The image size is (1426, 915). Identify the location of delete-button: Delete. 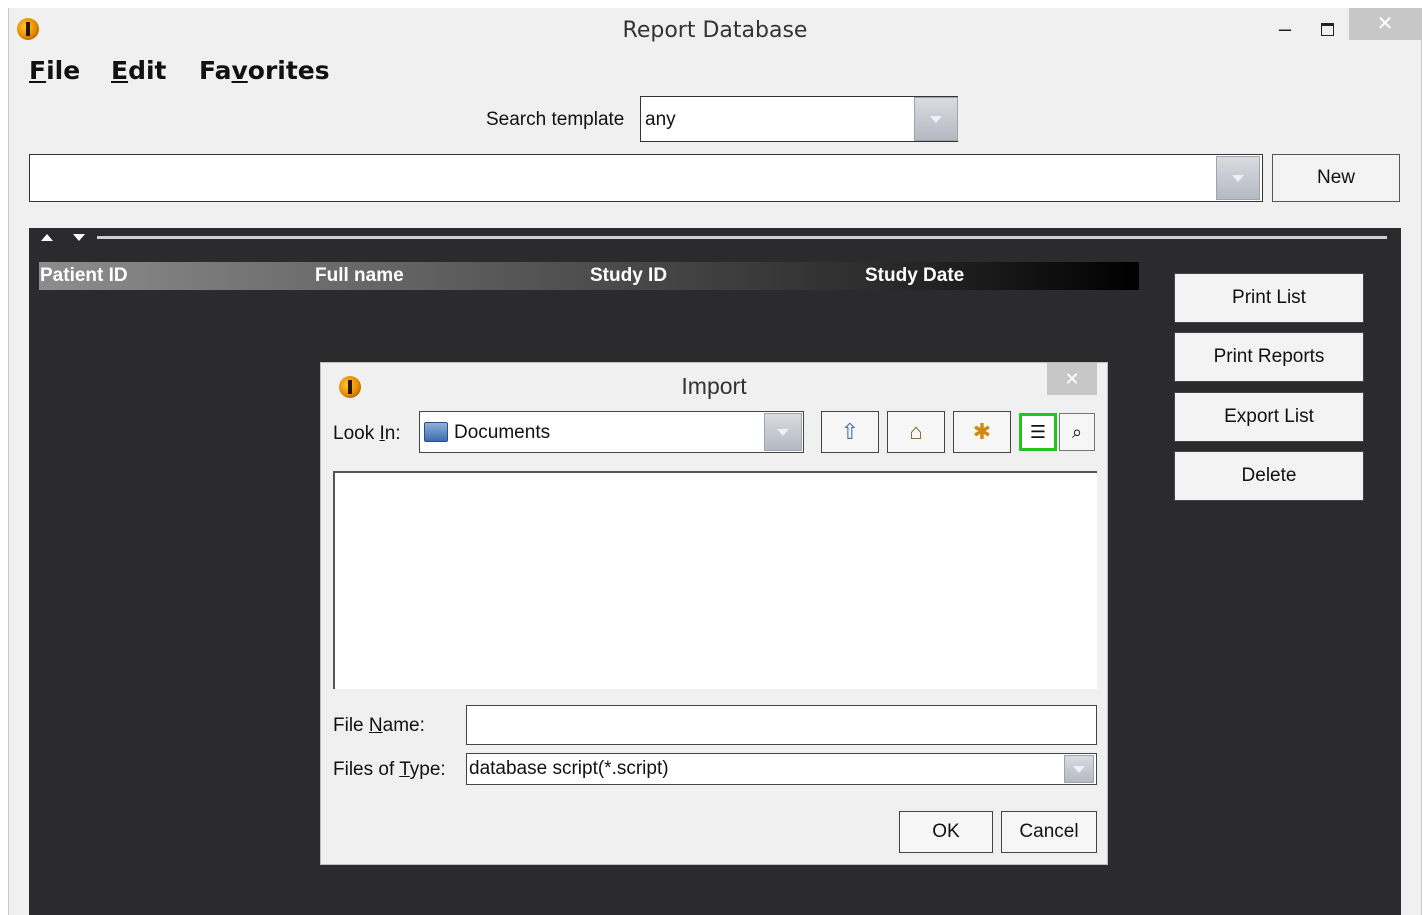
(1269, 476).